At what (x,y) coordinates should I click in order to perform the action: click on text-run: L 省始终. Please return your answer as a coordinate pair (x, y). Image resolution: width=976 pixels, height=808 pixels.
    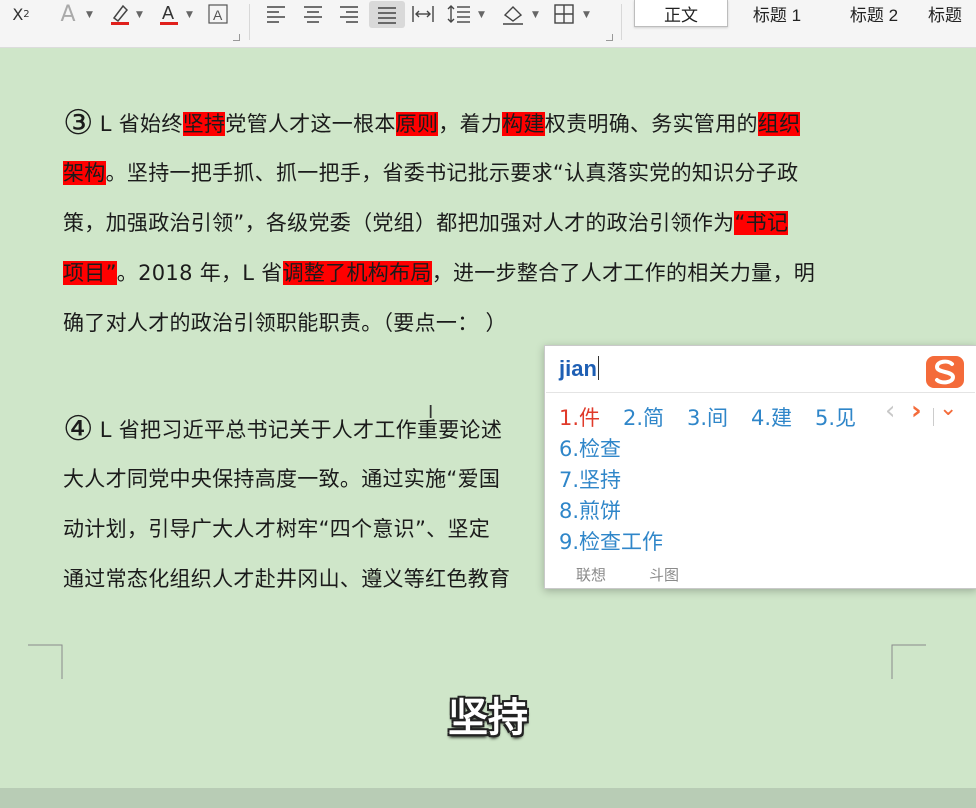
    Looking at the image, I should click on (141, 124).